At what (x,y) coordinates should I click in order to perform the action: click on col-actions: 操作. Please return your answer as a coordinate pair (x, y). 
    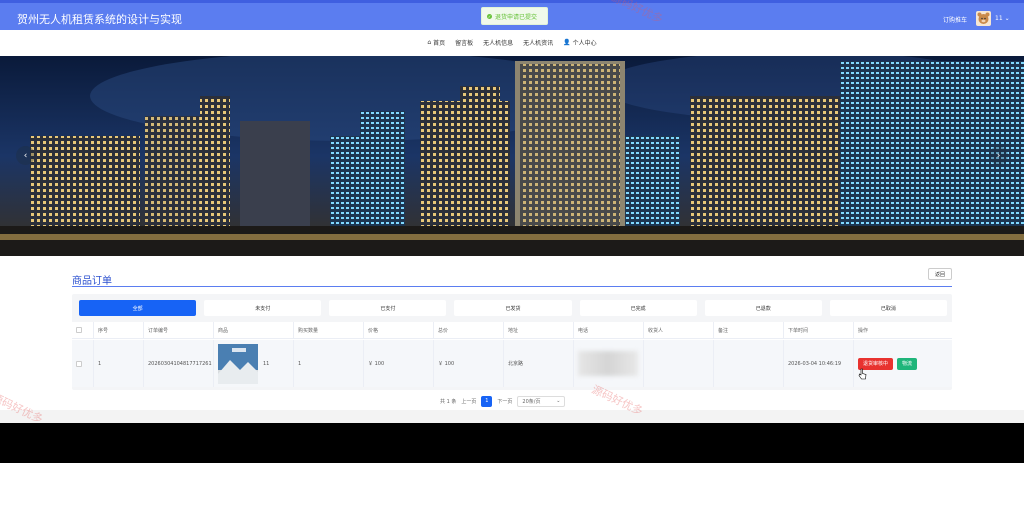
    Looking at the image, I should click on (863, 330).